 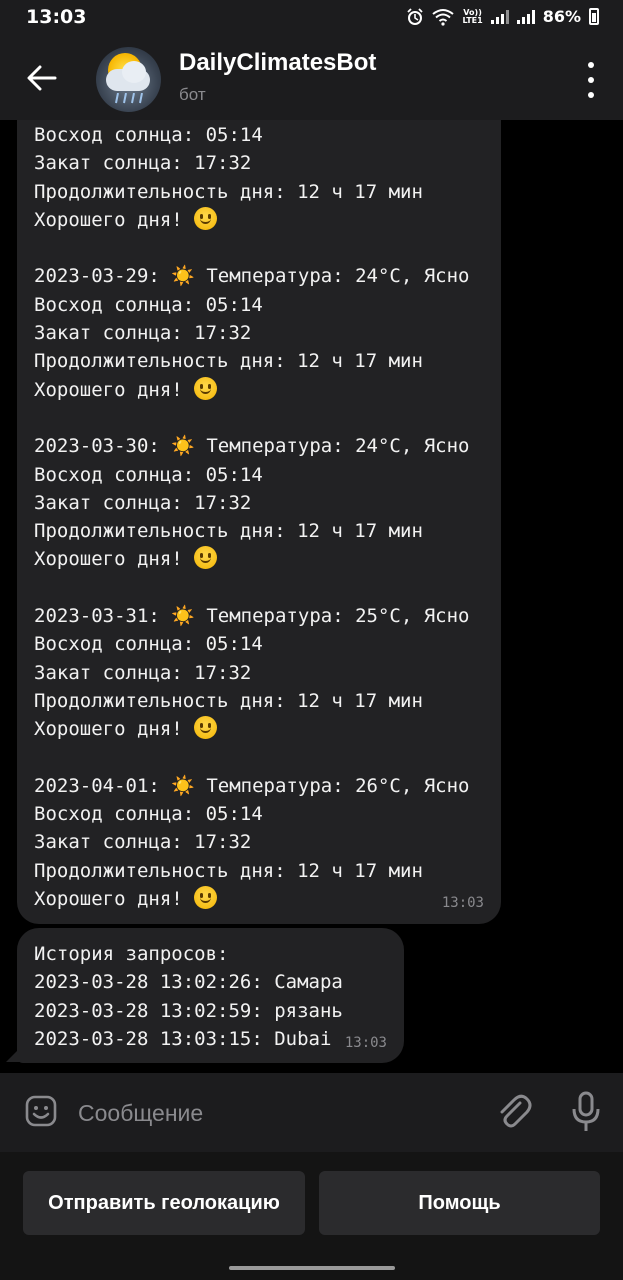 I want to click on message-line: 2023-03-31: ☀️ Температура: 25°C, Ясно, so click(x=267, y=616).